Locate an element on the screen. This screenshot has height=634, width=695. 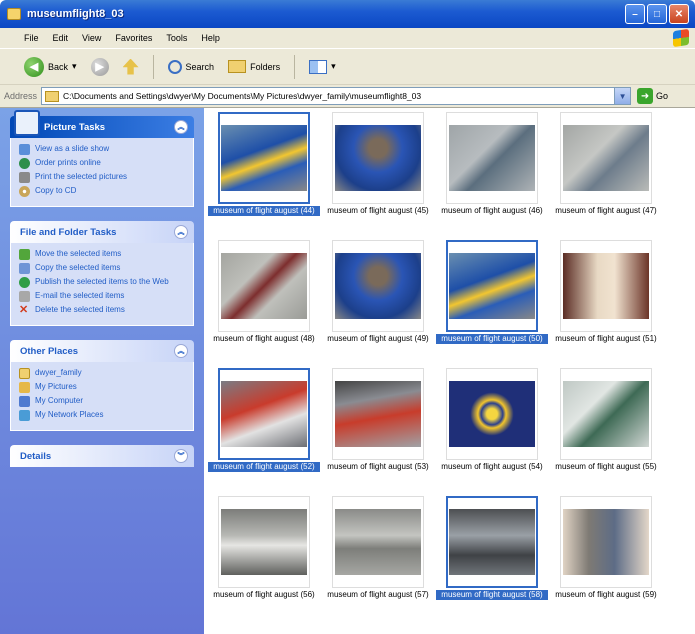
menu-help: Help is located at coordinates (210, 38).